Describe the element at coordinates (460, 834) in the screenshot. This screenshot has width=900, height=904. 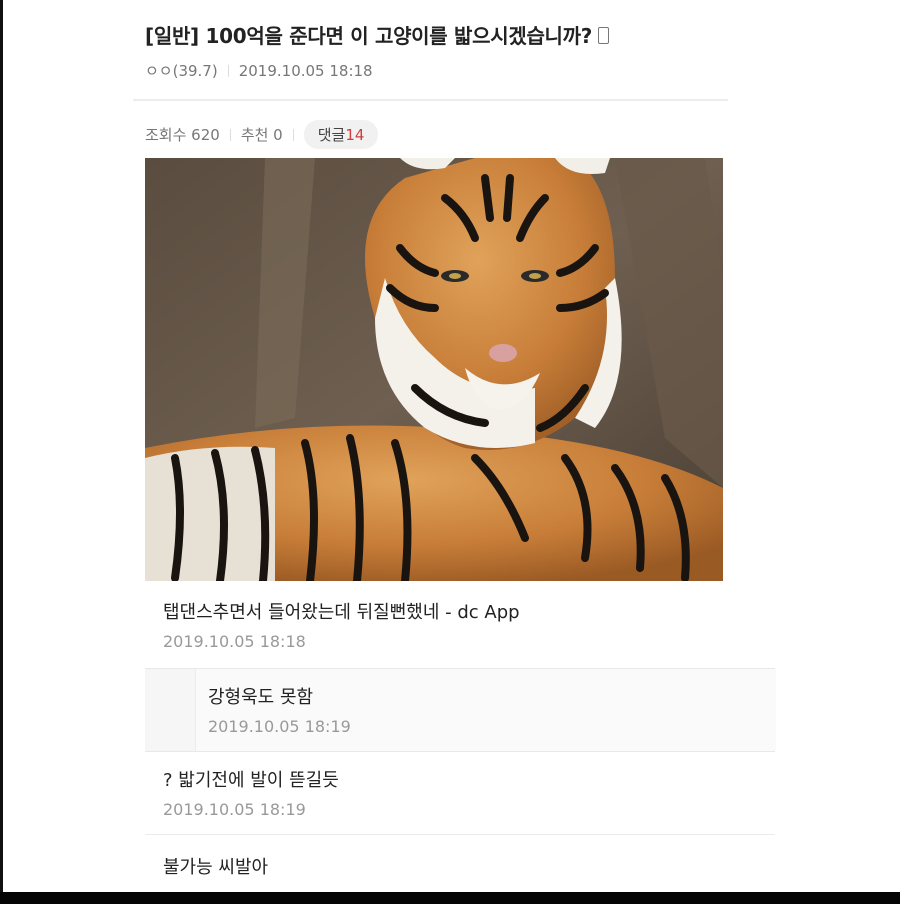
I see `comment-divider` at that location.